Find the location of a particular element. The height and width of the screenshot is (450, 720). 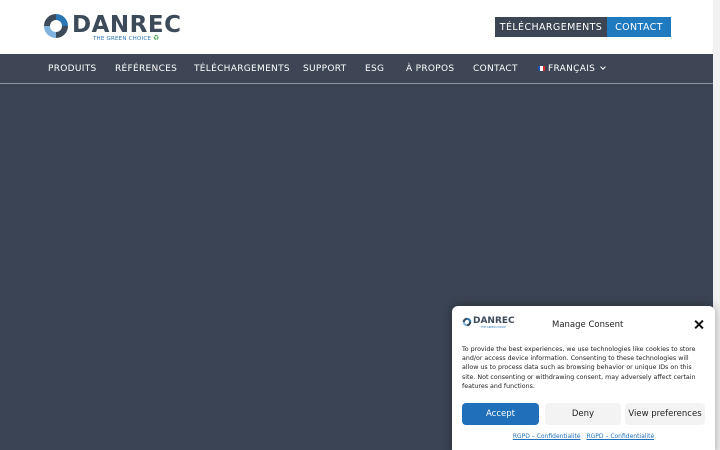

nav-item-produits: PRODUITS is located at coordinates (72, 68).